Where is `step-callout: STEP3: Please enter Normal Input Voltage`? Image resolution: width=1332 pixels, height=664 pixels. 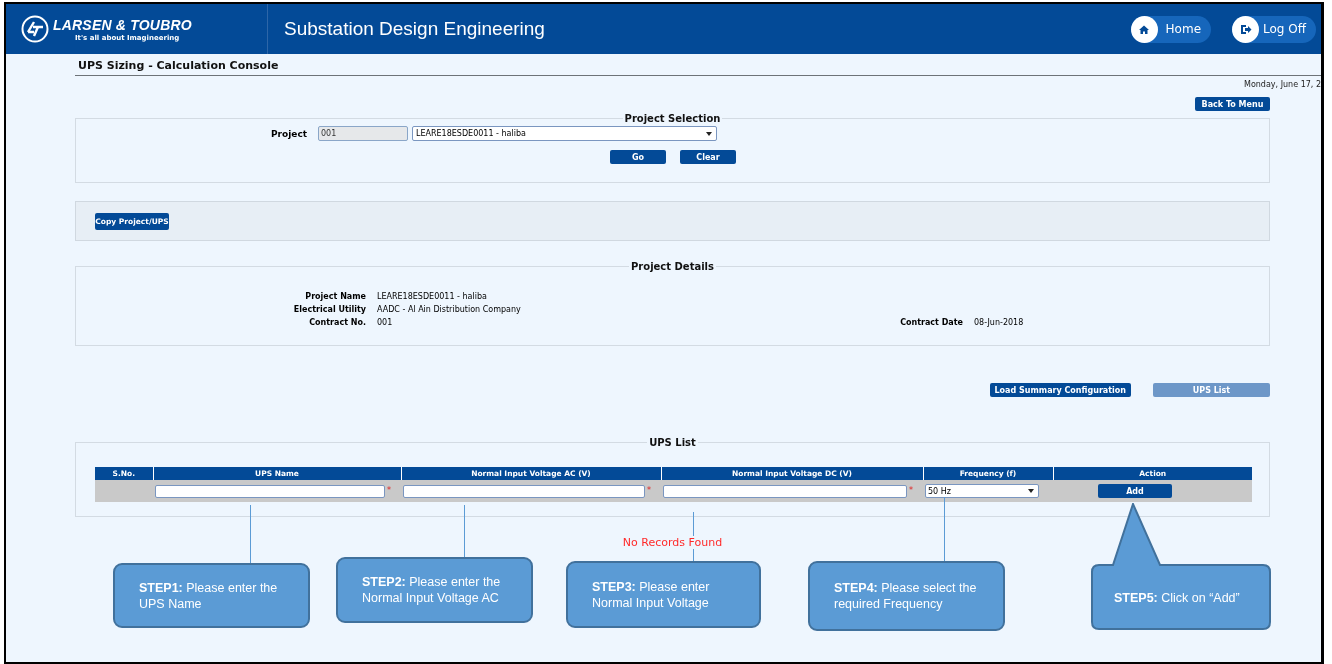 step-callout: STEP3: Please enter Normal Input Voltage is located at coordinates (663, 594).